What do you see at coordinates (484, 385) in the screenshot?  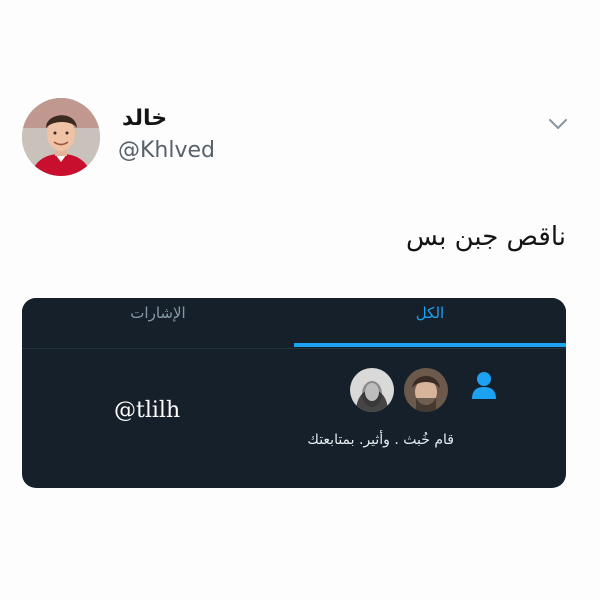 I see `person-icon` at bounding box center [484, 385].